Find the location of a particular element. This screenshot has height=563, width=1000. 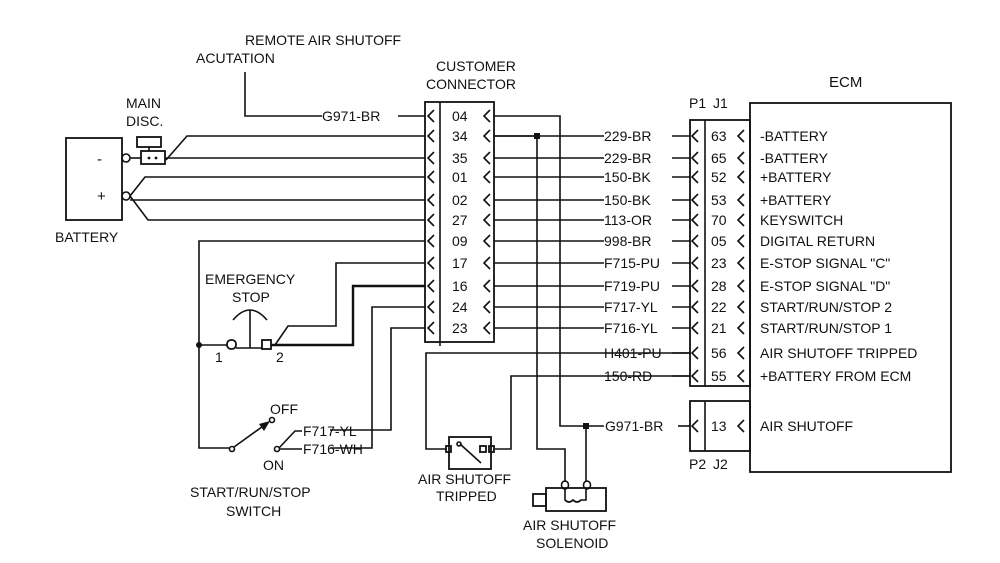

customer-pin-number: 35 is located at coordinates (460, 158).